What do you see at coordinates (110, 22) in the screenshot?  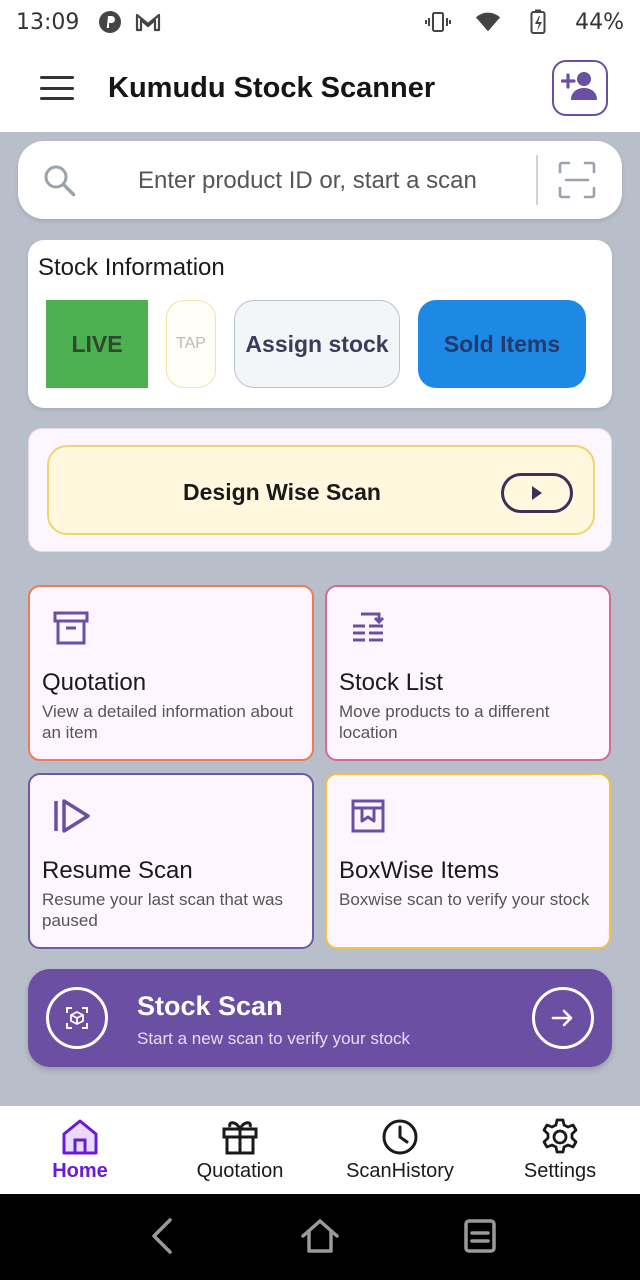 I see `pinterest-icon` at bounding box center [110, 22].